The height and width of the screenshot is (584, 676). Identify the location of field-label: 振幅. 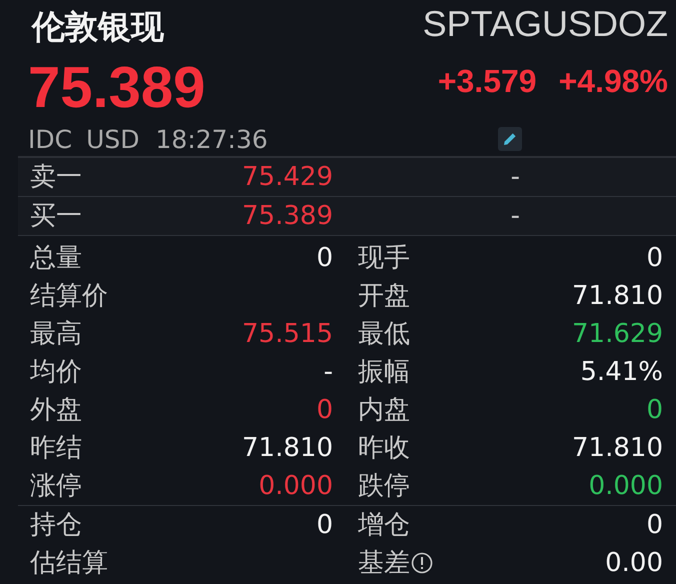
(384, 372).